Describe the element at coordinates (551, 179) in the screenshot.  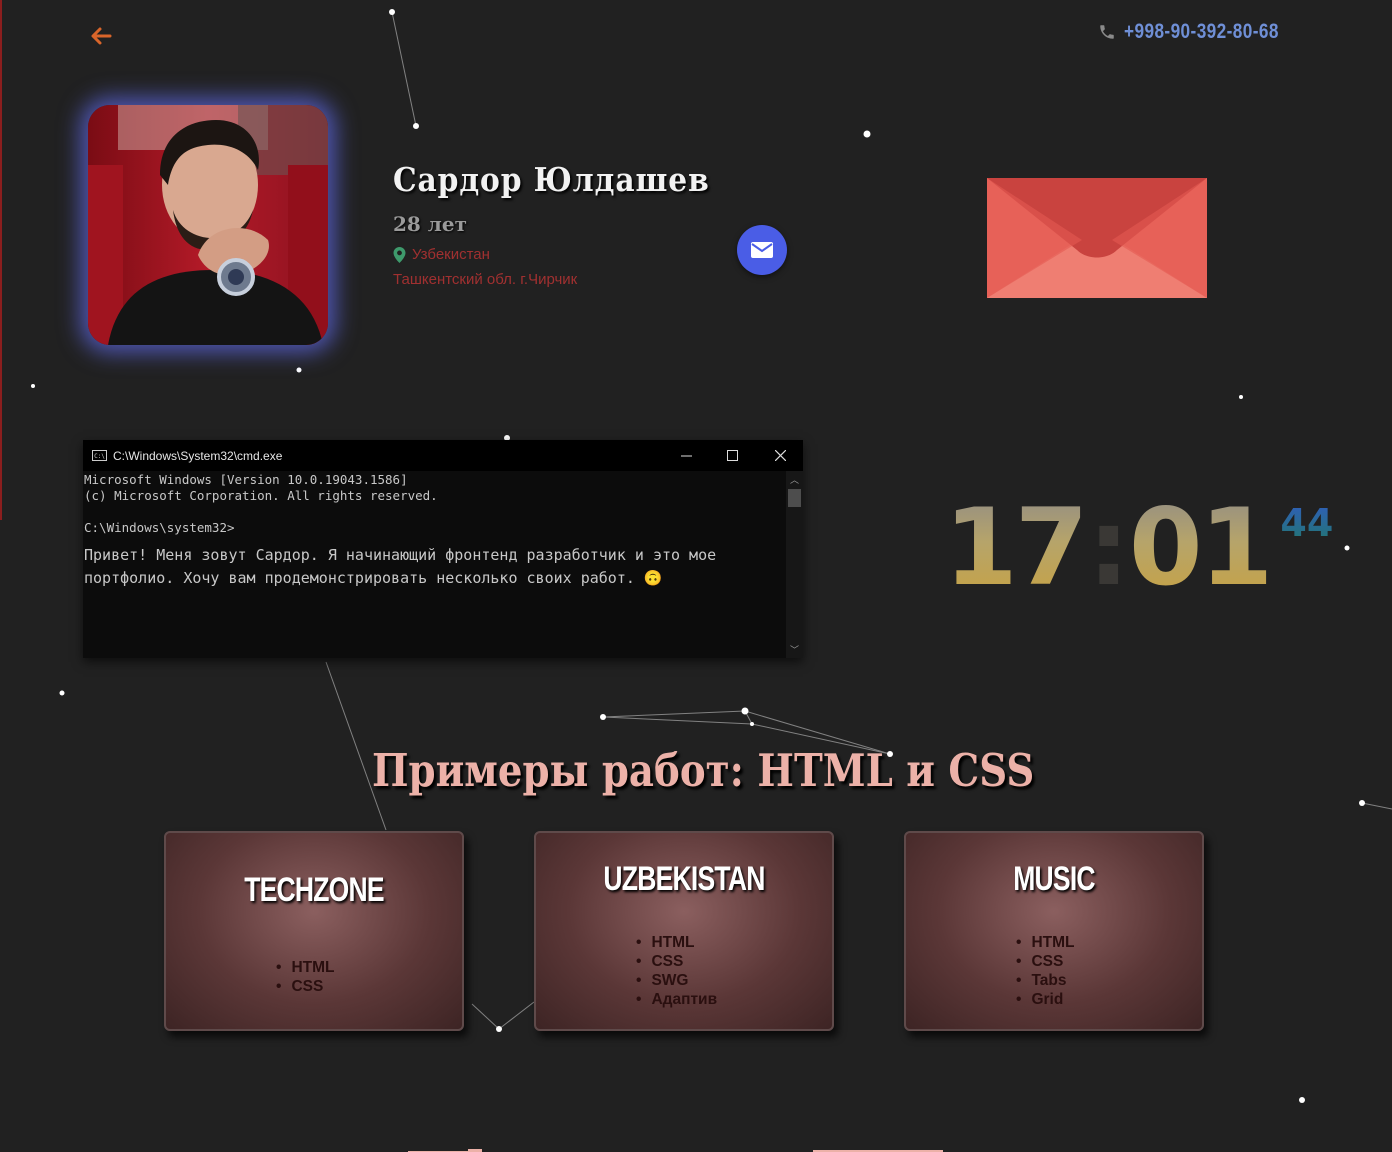
I see `profile-name: Сардор Юлдашев` at that location.